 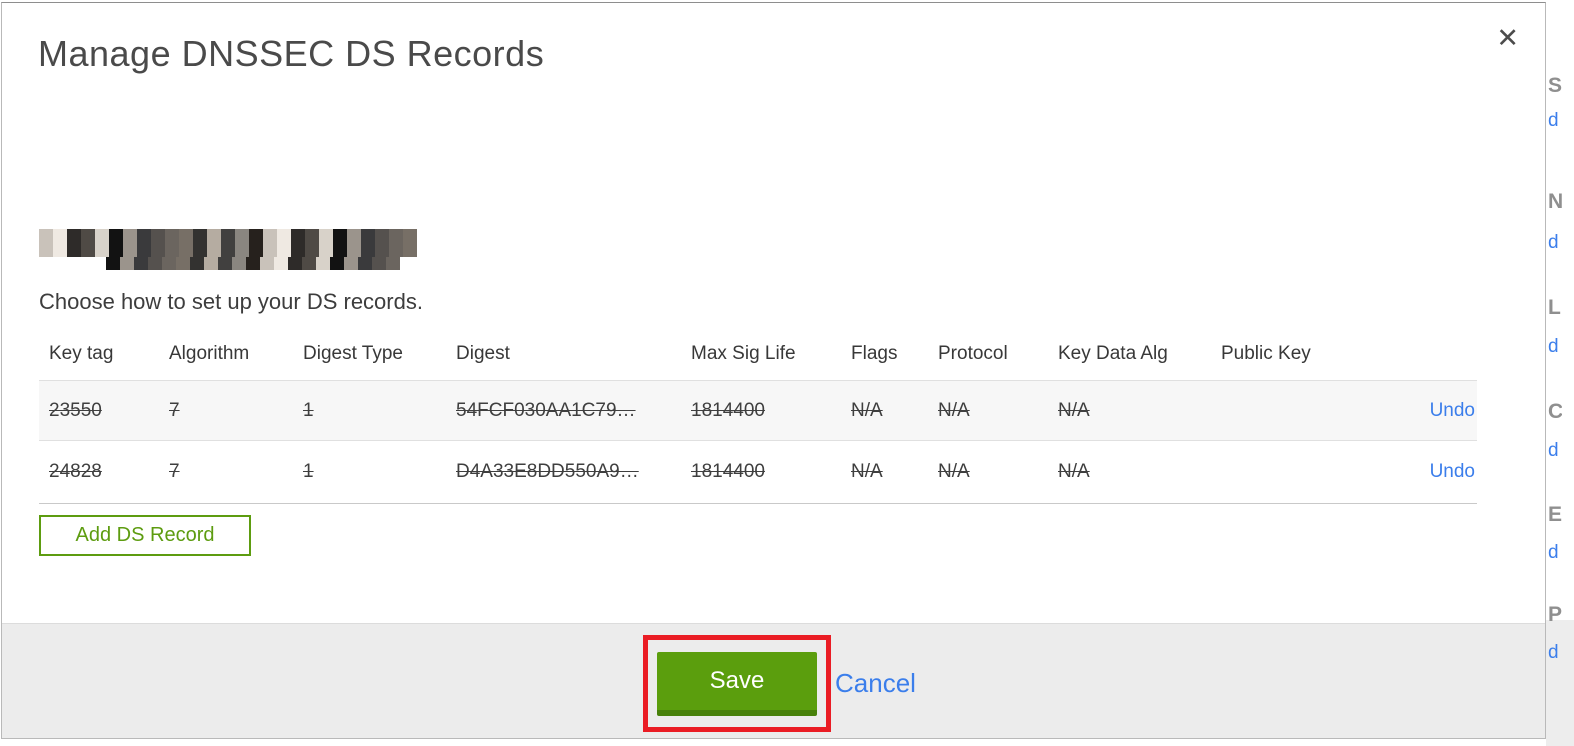 I want to click on background-page-footer, so click(x=1560, y=683).